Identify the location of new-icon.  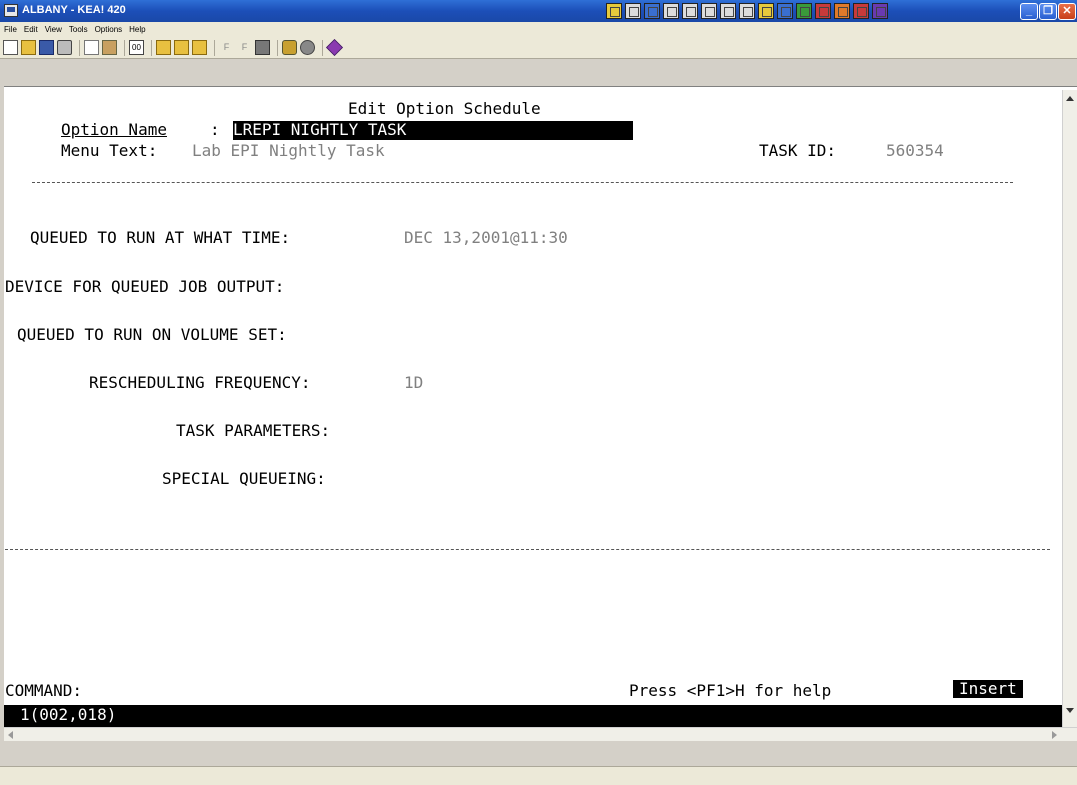
(10, 47).